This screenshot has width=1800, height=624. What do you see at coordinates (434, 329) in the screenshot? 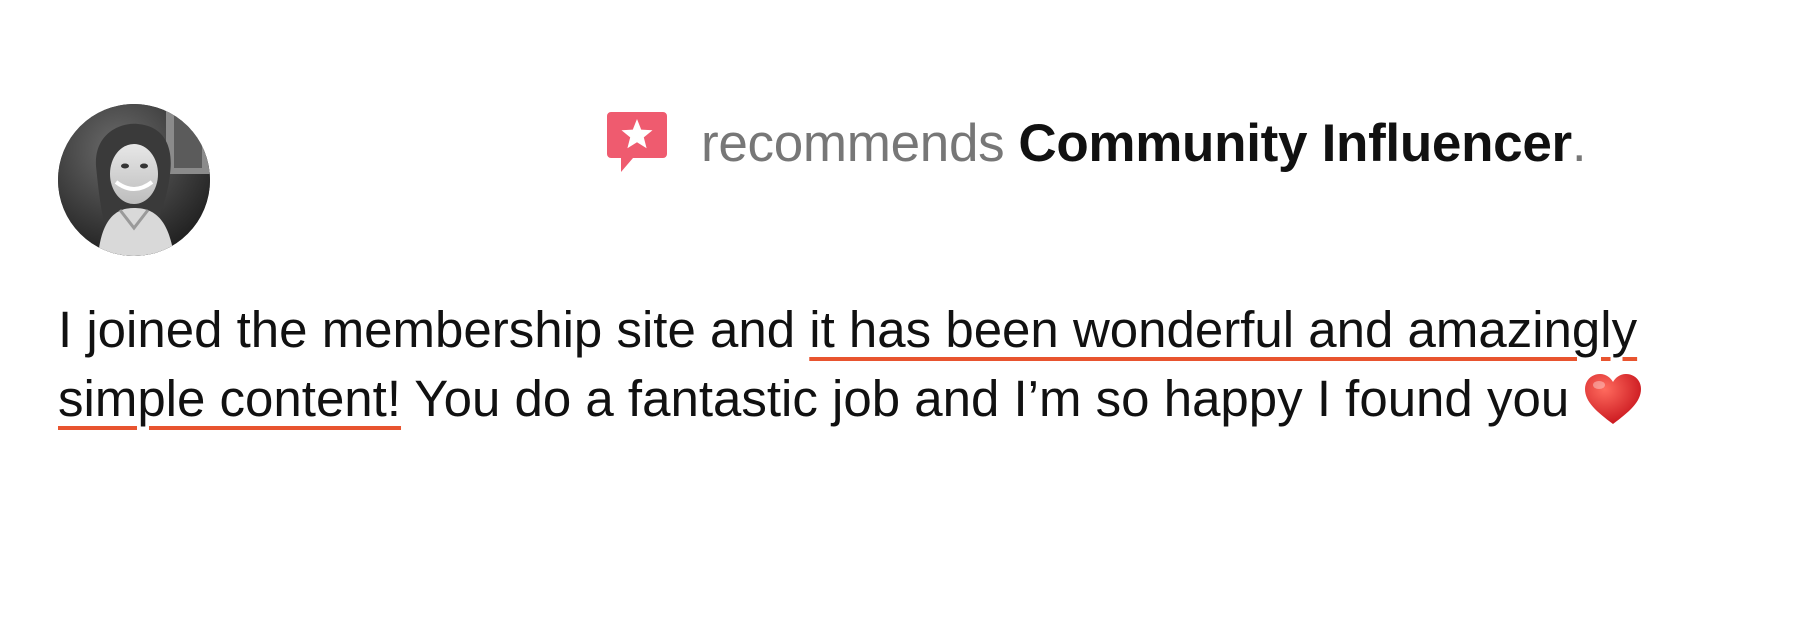
I see `review-text-part1: I joined the membership site and` at bounding box center [434, 329].